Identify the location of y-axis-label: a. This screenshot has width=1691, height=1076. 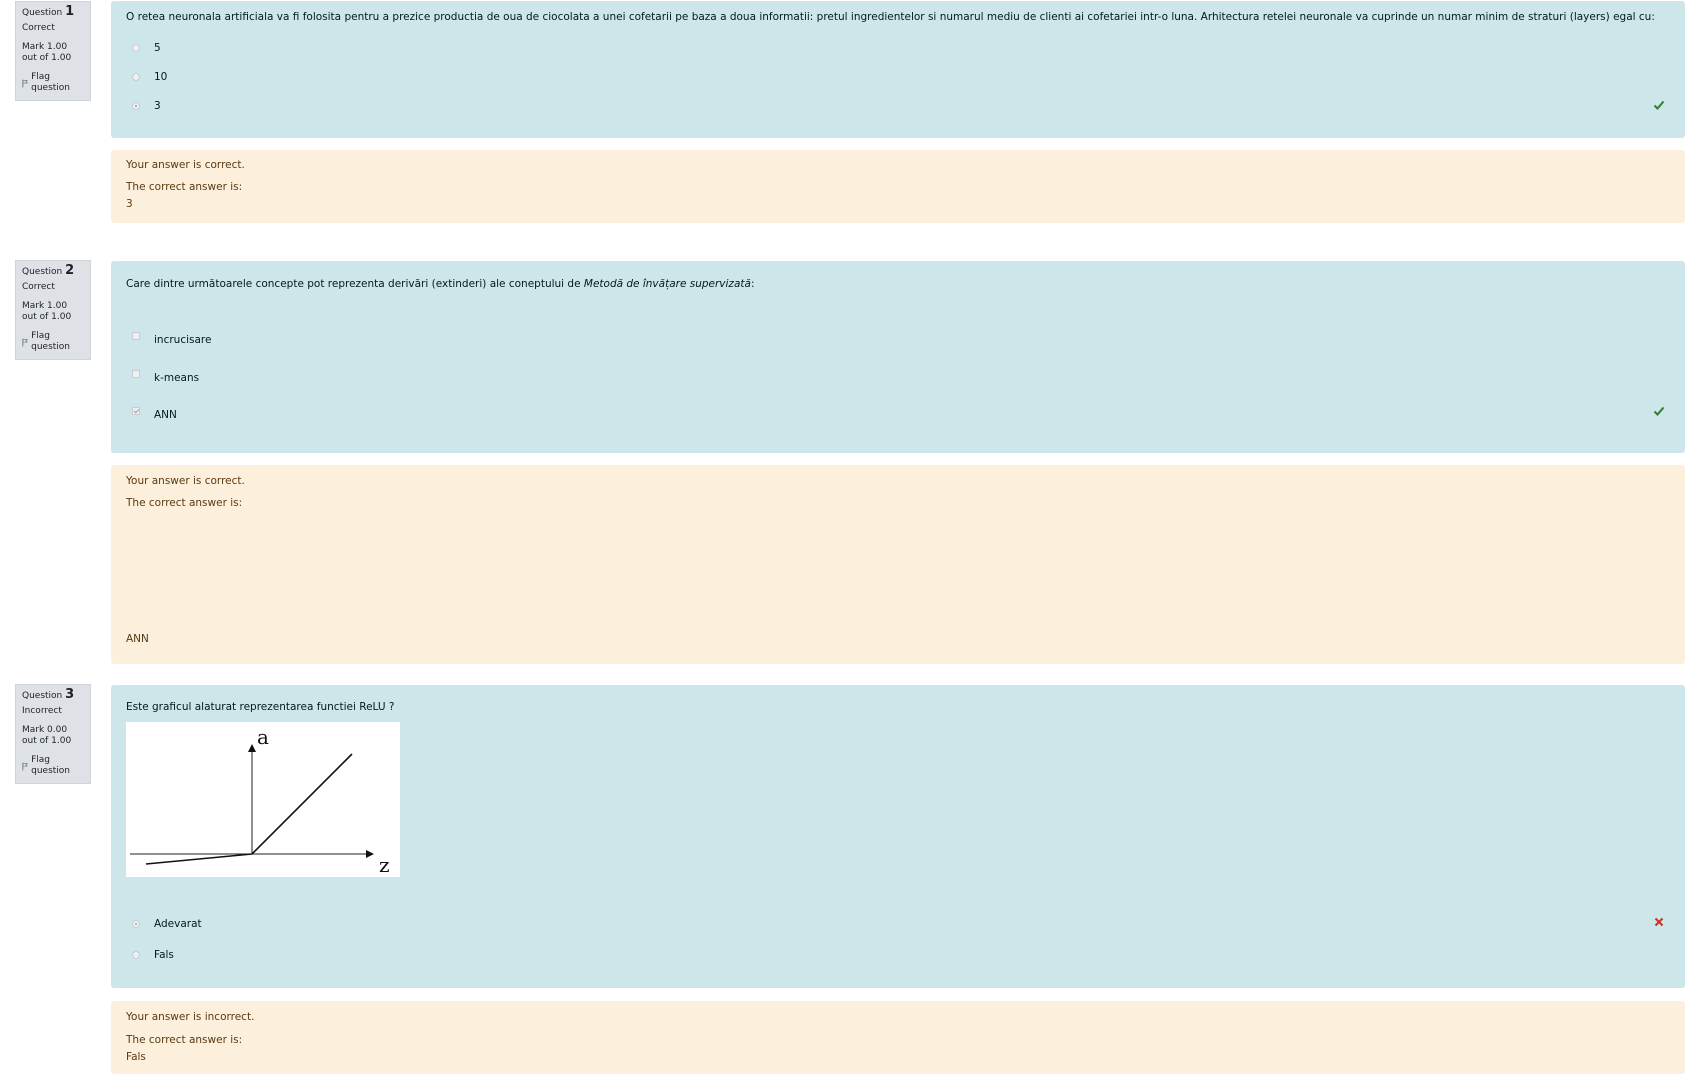
(263, 737).